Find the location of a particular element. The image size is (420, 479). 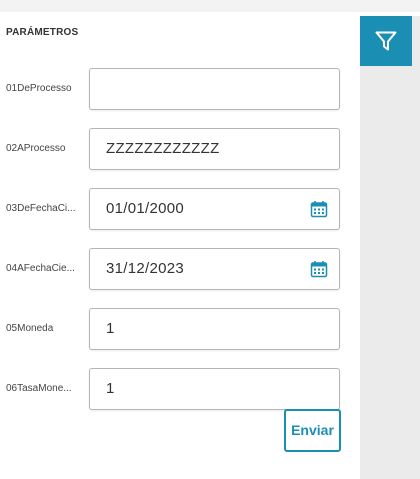

param-value: 01/01/2000 is located at coordinates (145, 208).